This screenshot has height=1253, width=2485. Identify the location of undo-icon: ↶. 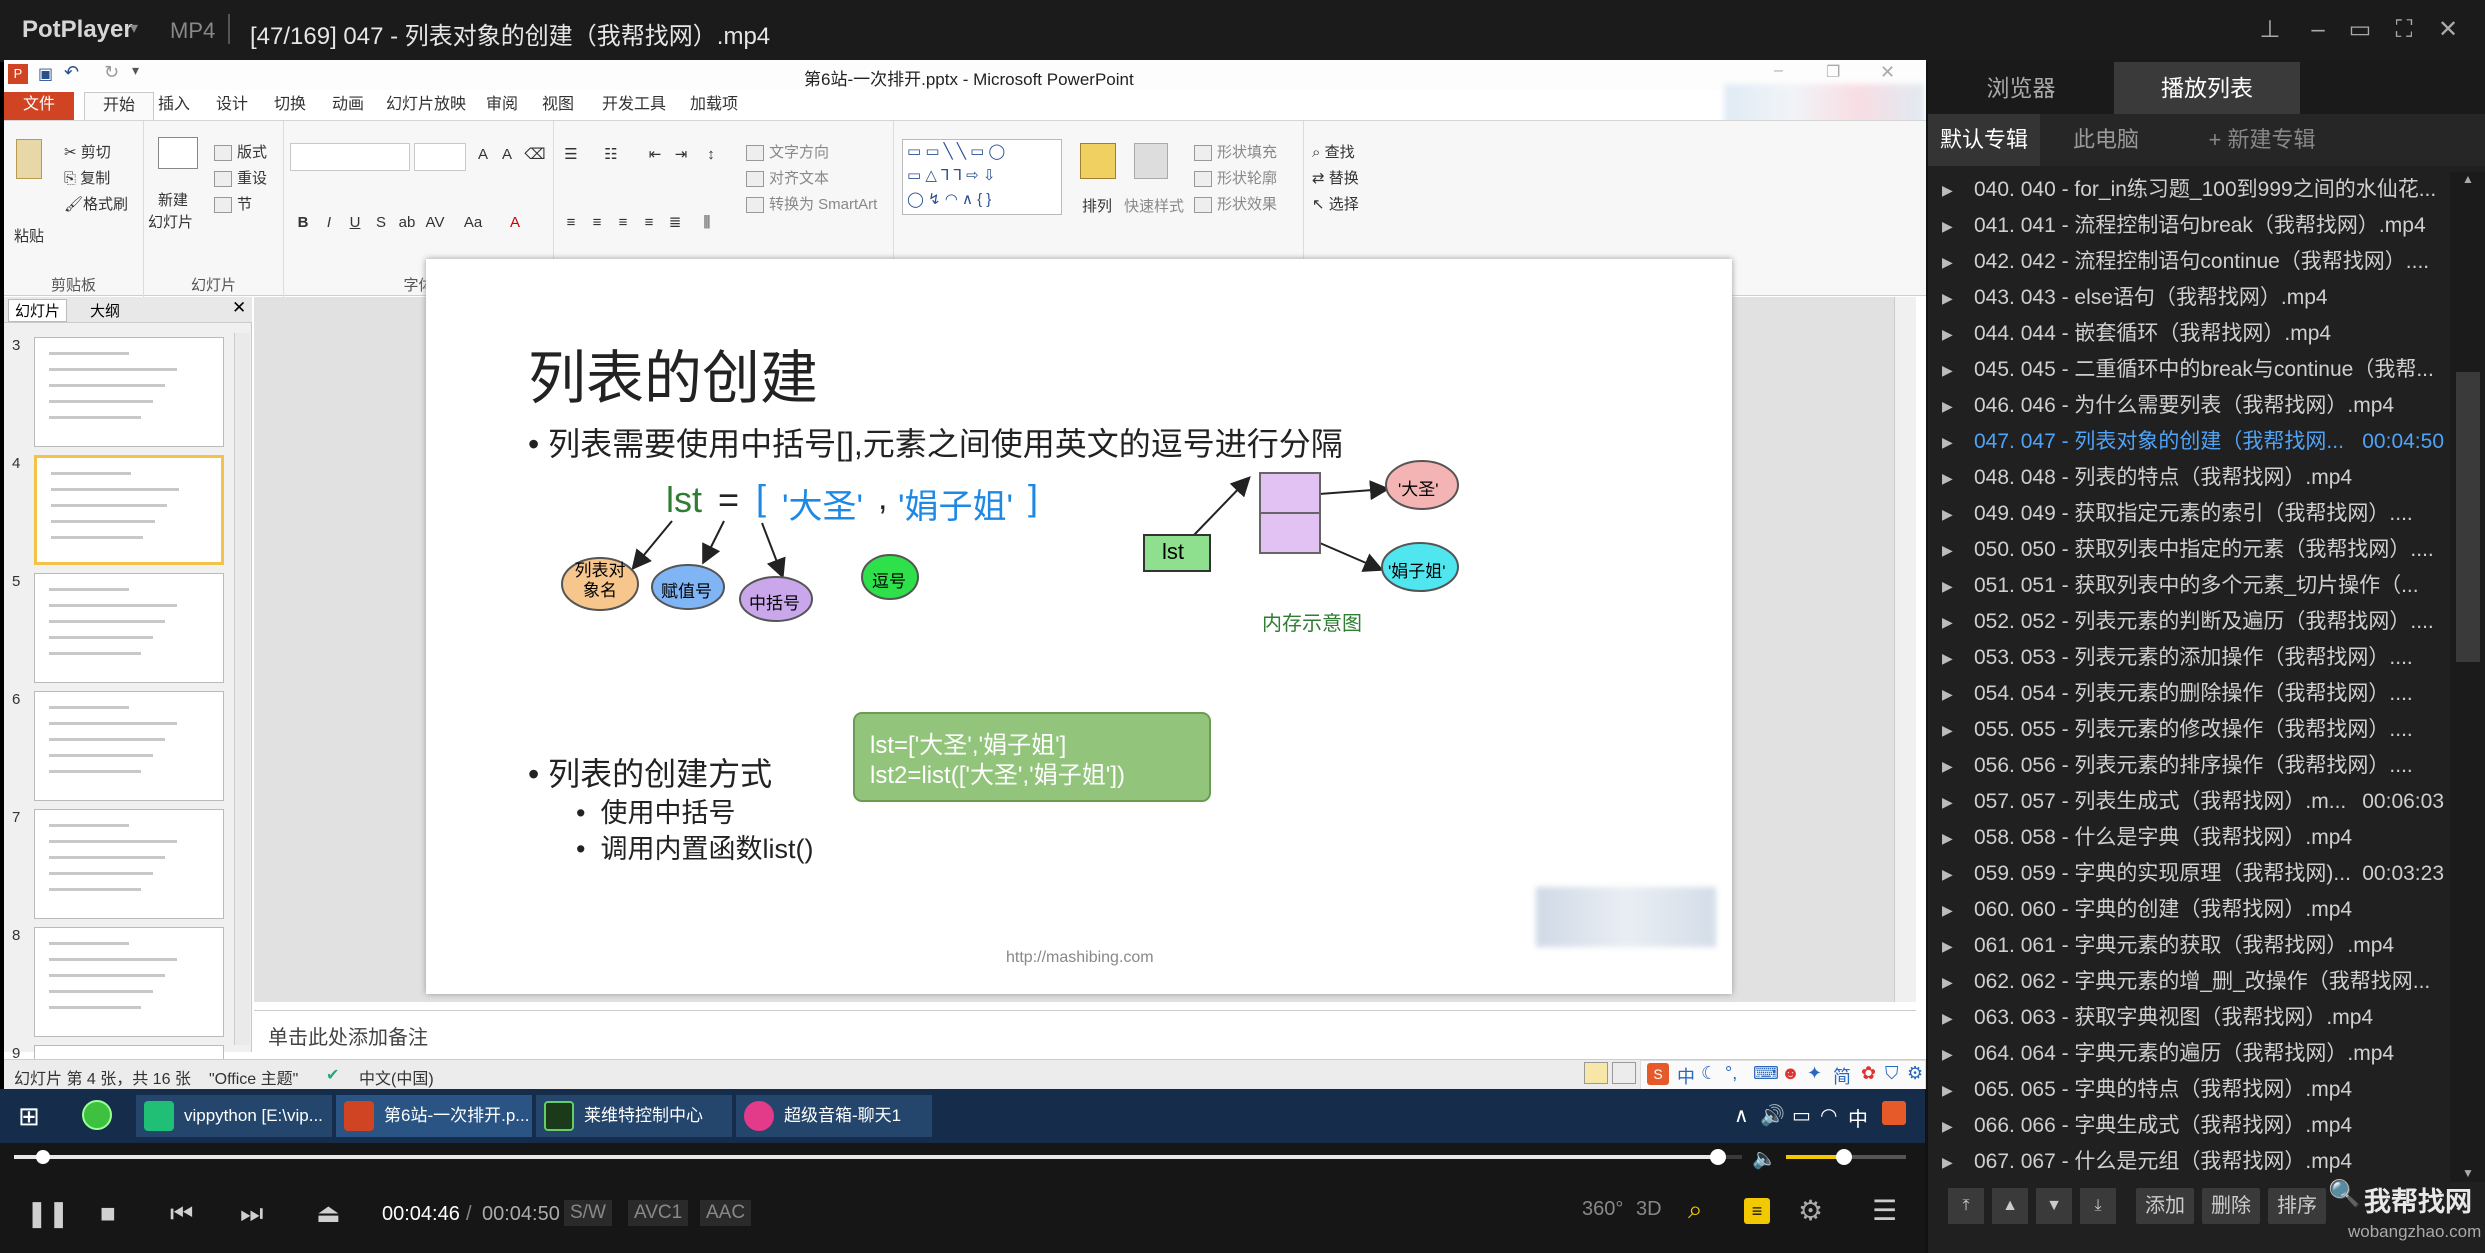
(71, 72).